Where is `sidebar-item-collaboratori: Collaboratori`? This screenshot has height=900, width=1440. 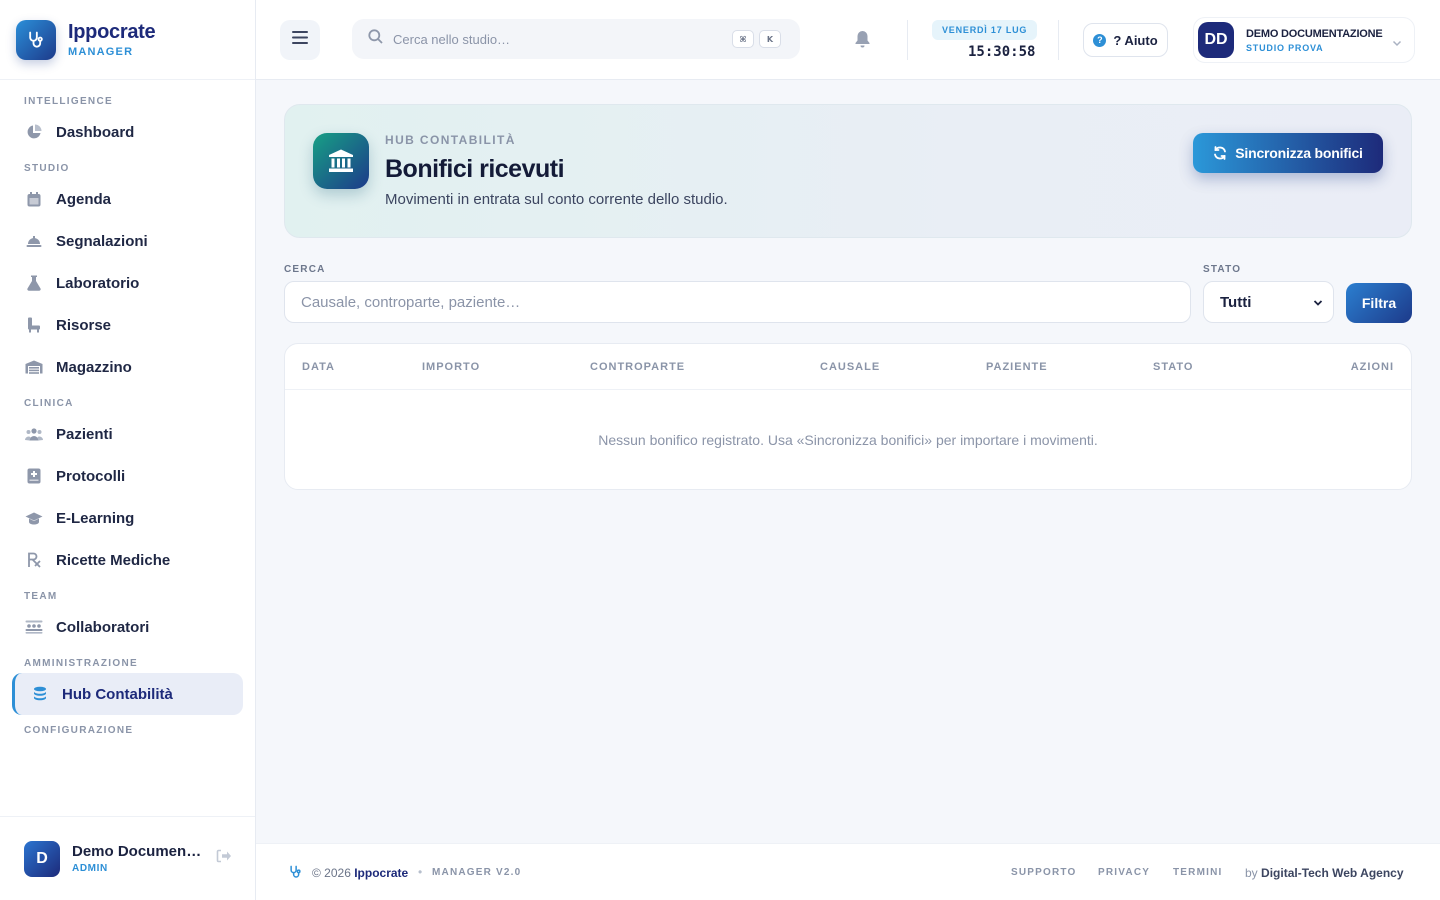 sidebar-item-collaboratori: Collaboratori is located at coordinates (127, 627).